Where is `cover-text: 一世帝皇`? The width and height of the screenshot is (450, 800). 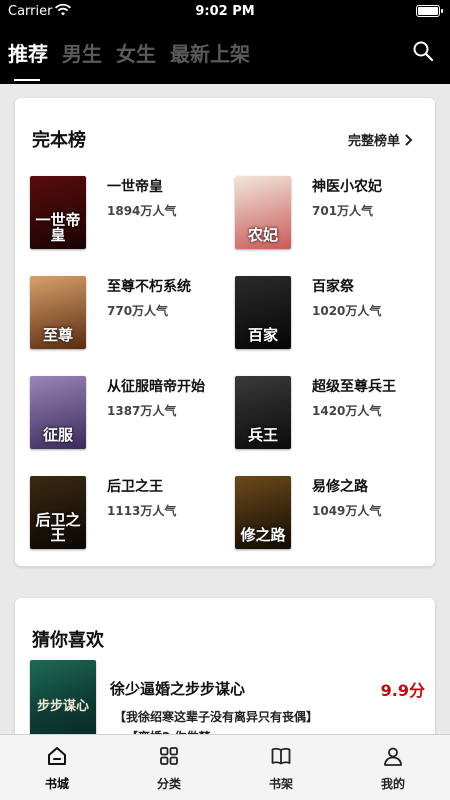 cover-text: 一世帝皇 is located at coordinates (58, 227).